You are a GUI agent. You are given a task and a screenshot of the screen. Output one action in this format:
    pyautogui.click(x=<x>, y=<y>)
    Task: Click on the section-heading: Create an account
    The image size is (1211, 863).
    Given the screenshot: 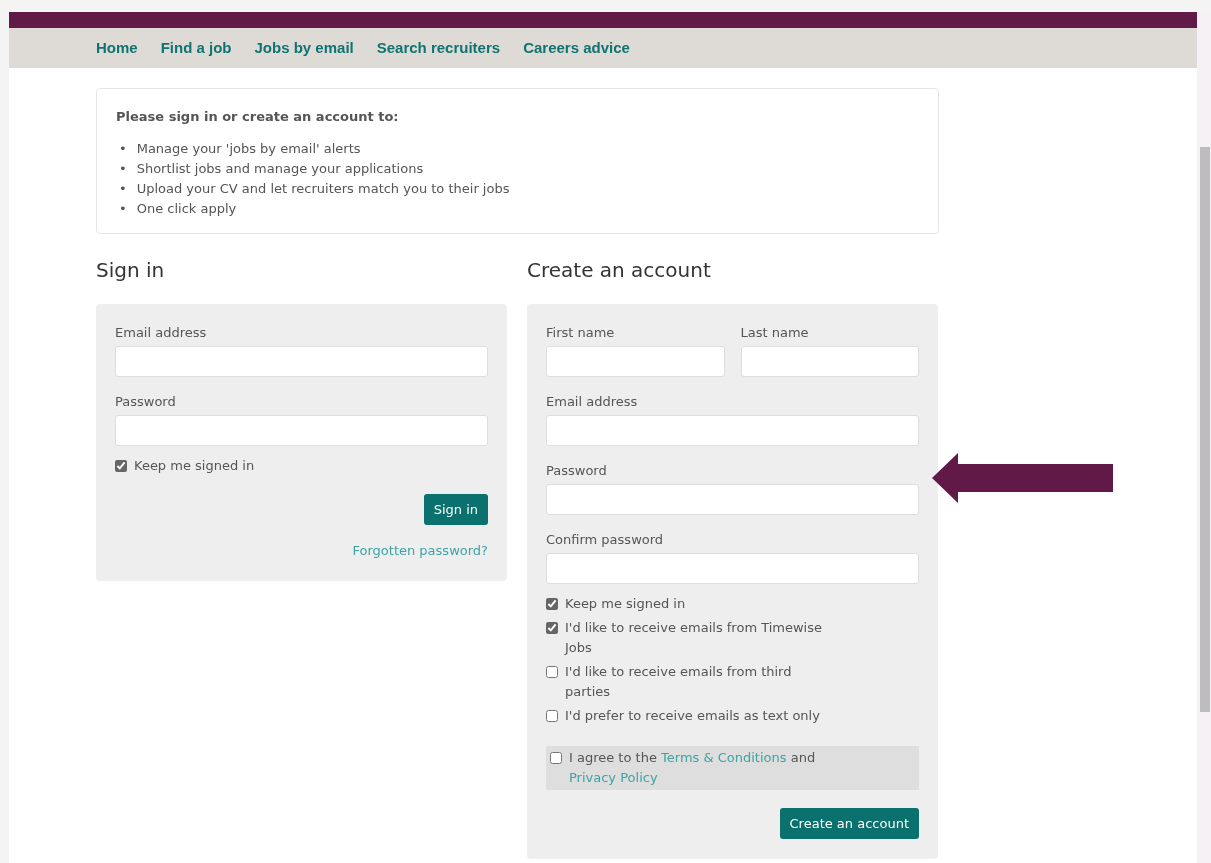 What is the action you would take?
    pyautogui.click(x=619, y=270)
    